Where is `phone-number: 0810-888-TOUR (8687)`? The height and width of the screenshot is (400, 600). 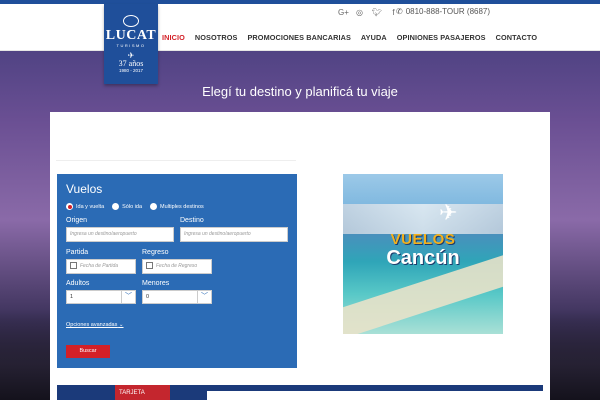 phone-number: 0810-888-TOUR (8687) is located at coordinates (448, 11).